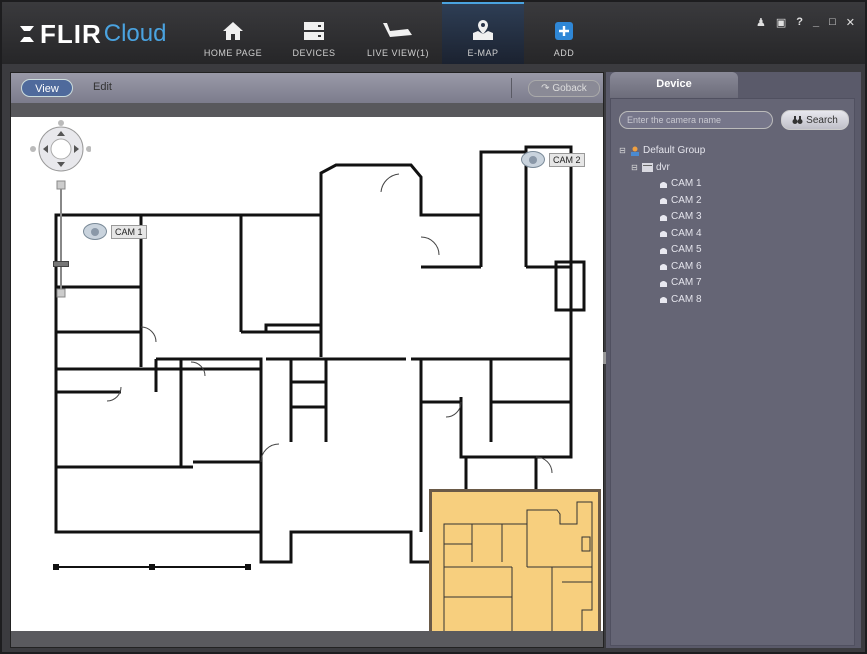 This screenshot has width=867, height=654. What do you see at coordinates (567, 159) in the screenshot?
I see `map-camera-2-label: CAM 2` at bounding box center [567, 159].